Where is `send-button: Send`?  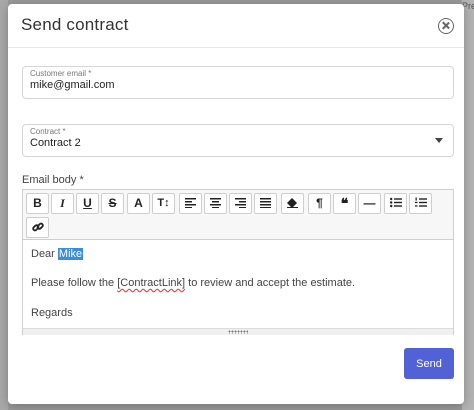 send-button: Send is located at coordinates (429, 363).